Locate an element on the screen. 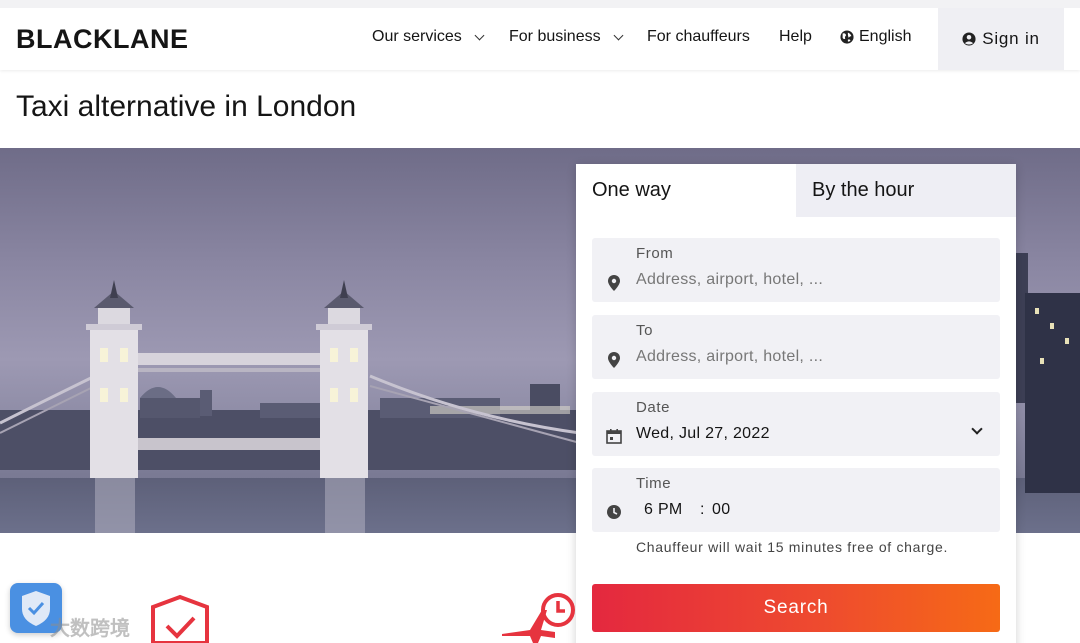  page-title: Taxi alternative in London is located at coordinates (186, 106).